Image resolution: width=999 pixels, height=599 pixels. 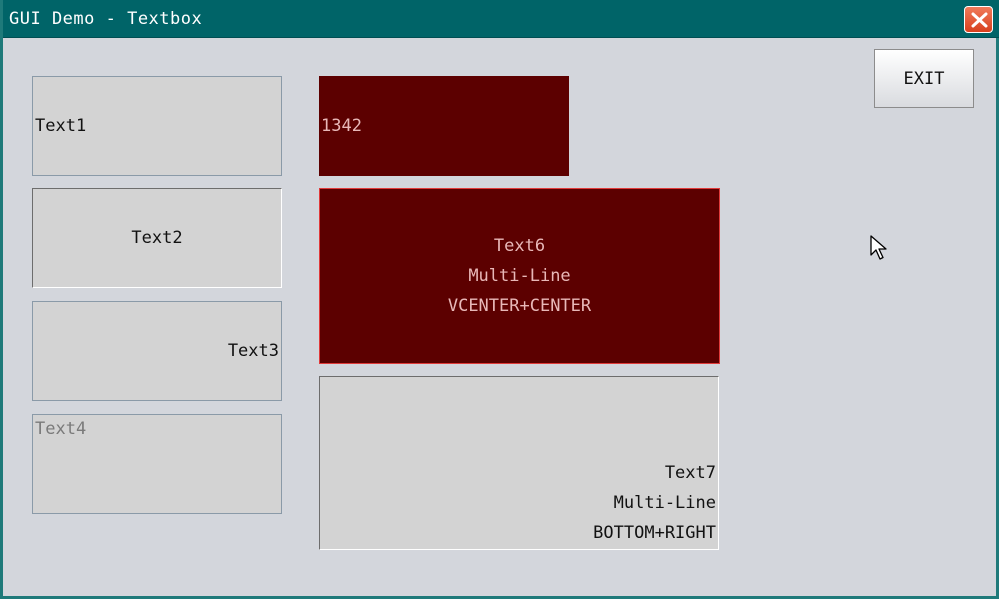 I want to click on close-x-icon, so click(x=979, y=20).